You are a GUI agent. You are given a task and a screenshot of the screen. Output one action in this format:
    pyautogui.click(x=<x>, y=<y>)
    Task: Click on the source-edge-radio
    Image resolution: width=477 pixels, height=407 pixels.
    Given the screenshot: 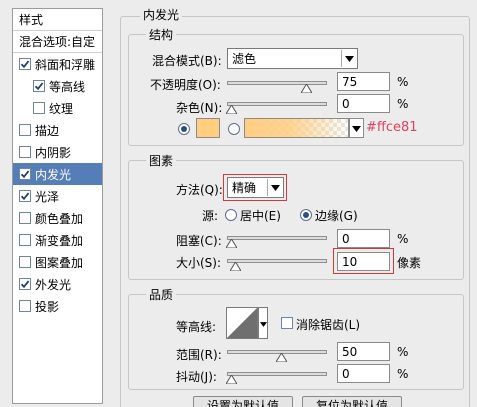 What is the action you would take?
    pyautogui.click(x=306, y=215)
    